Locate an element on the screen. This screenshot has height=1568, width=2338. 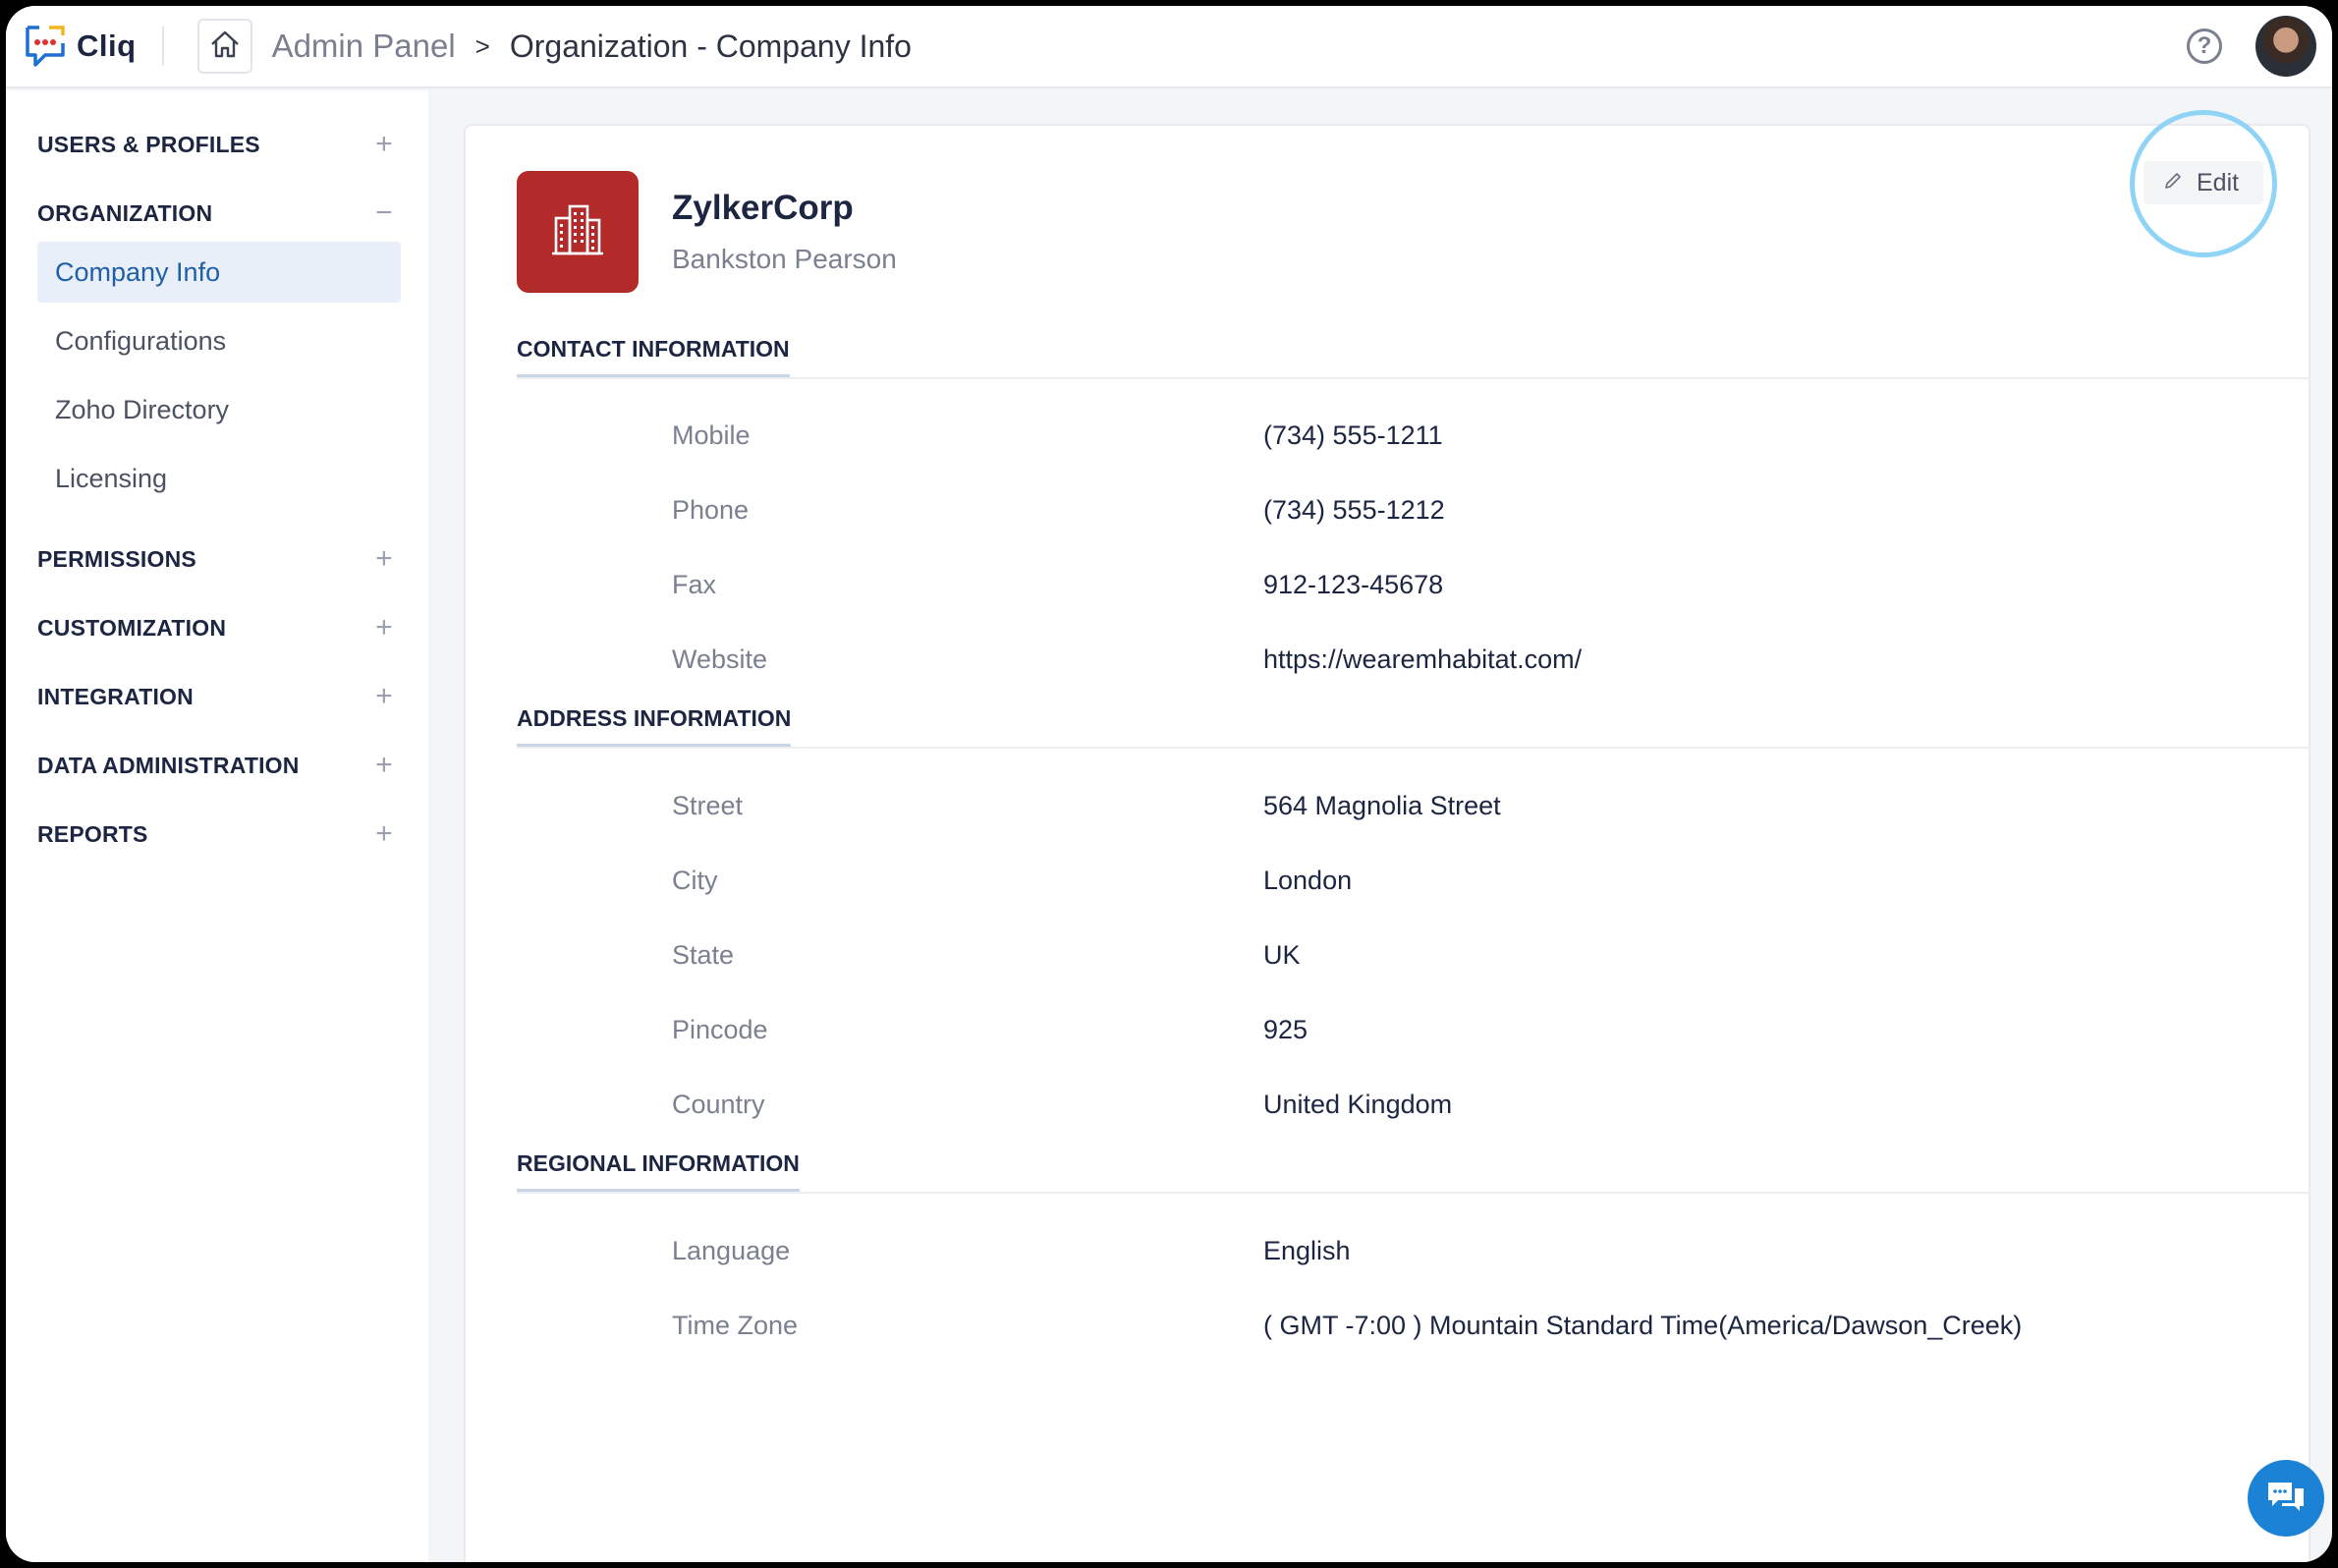
sidebar-section-permissions: PERMISSIONS + is located at coordinates (218, 559).